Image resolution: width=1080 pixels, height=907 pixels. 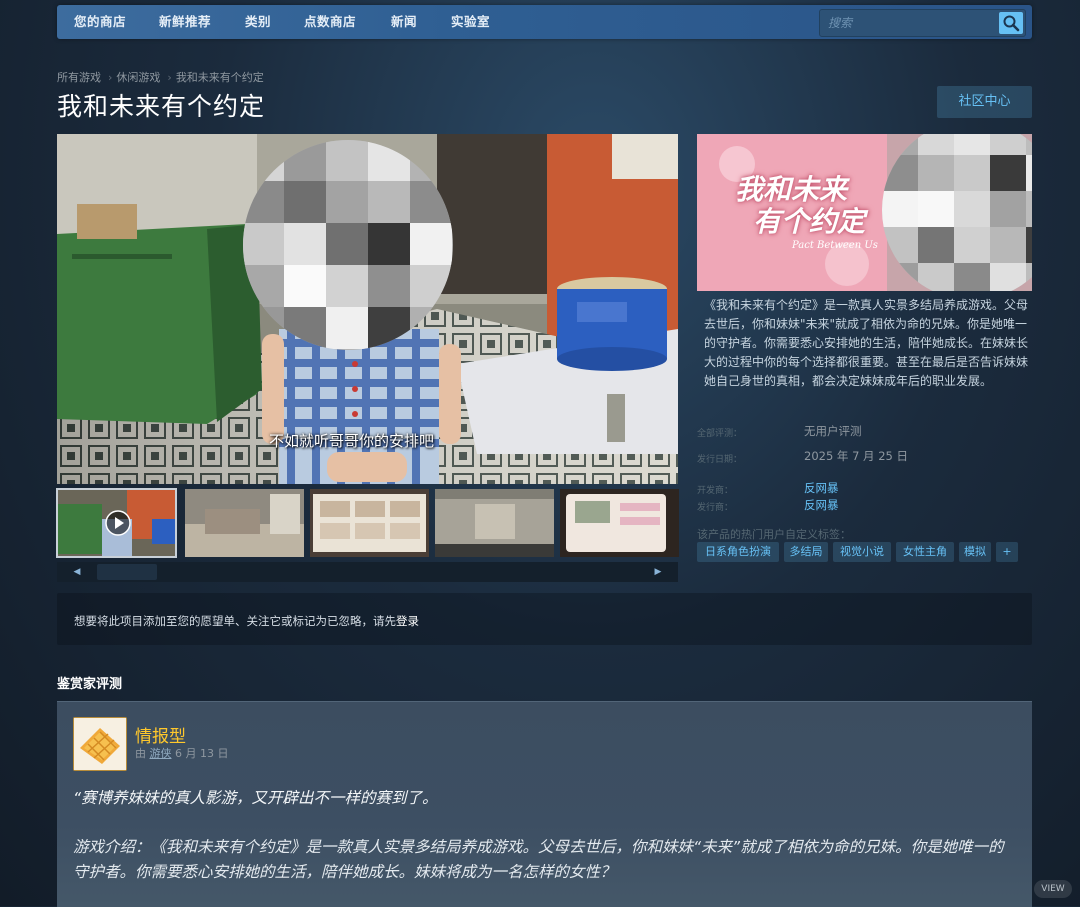 I want to click on thumbnail-screenshot-2-image, so click(x=244, y=523).